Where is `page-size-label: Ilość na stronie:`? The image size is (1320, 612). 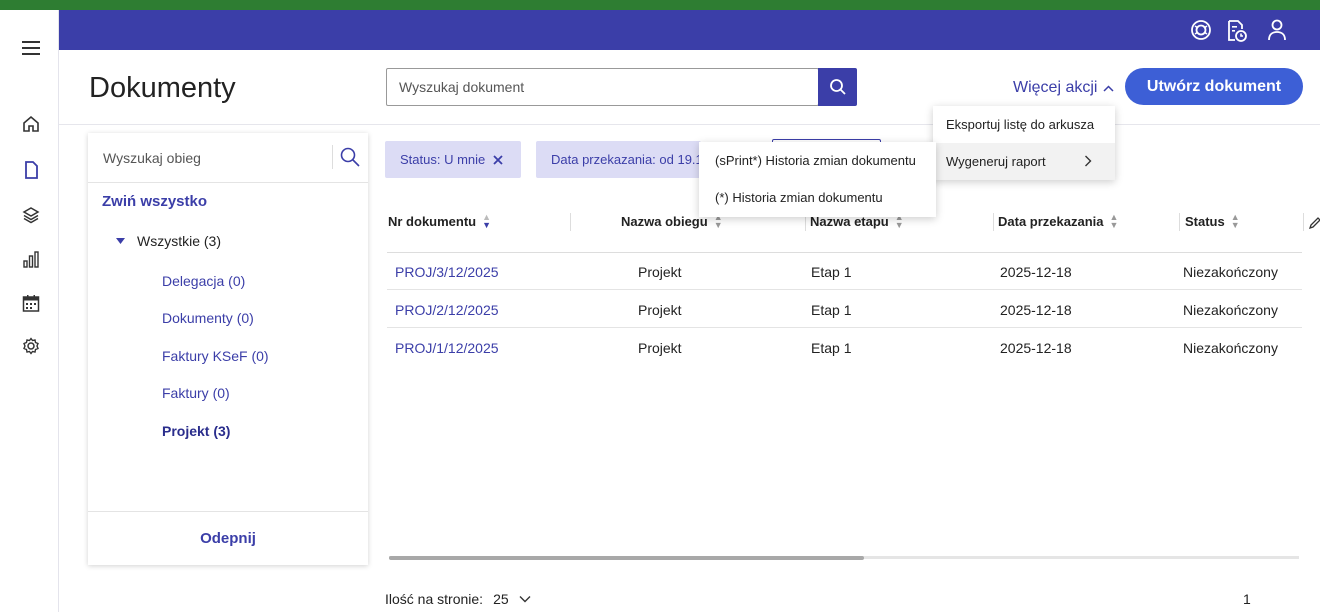
page-size-label: Ilość na stronie: is located at coordinates (434, 599).